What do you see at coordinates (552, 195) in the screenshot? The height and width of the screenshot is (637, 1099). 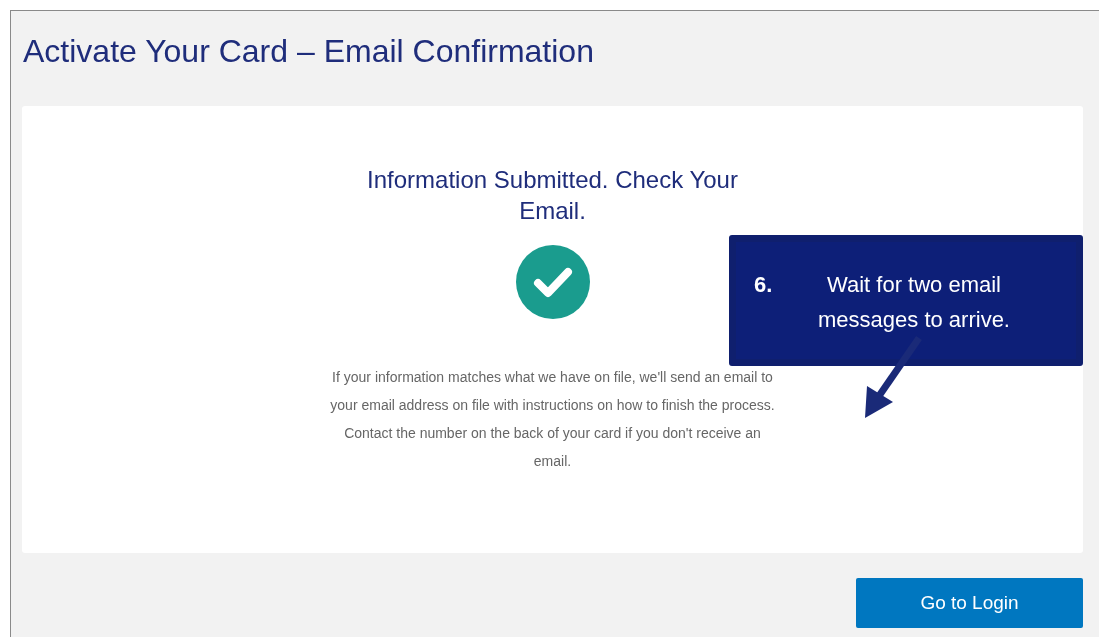 I see `confirmation-heading: Information Submitted. Check Your Email.` at bounding box center [552, 195].